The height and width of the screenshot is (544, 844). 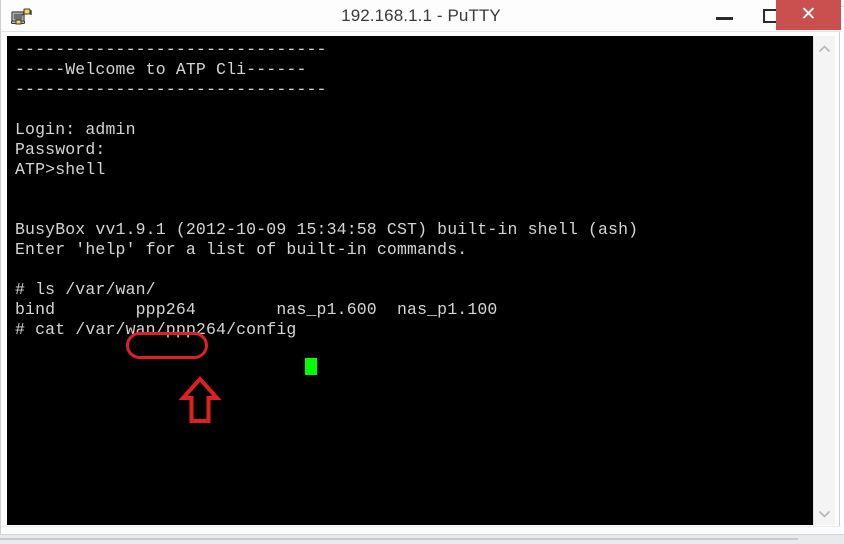 I want to click on close-icon: ✕, so click(x=808, y=14).